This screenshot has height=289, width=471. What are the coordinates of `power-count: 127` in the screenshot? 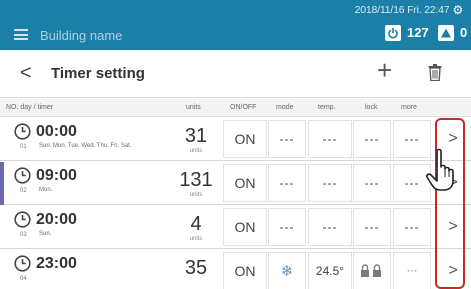 It's located at (418, 32).